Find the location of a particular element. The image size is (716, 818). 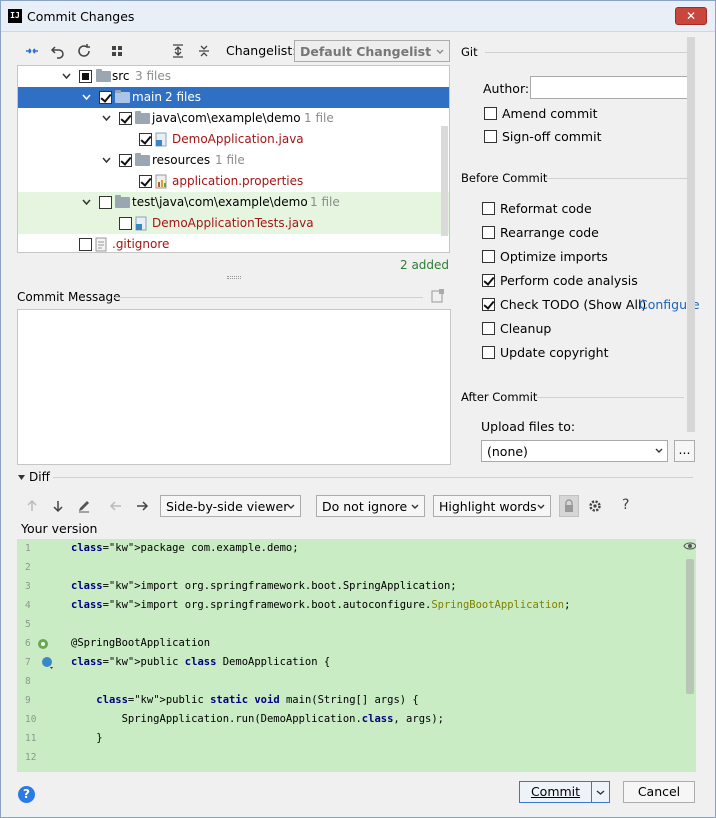

code-line: 11 } is located at coordinates (356, 738).